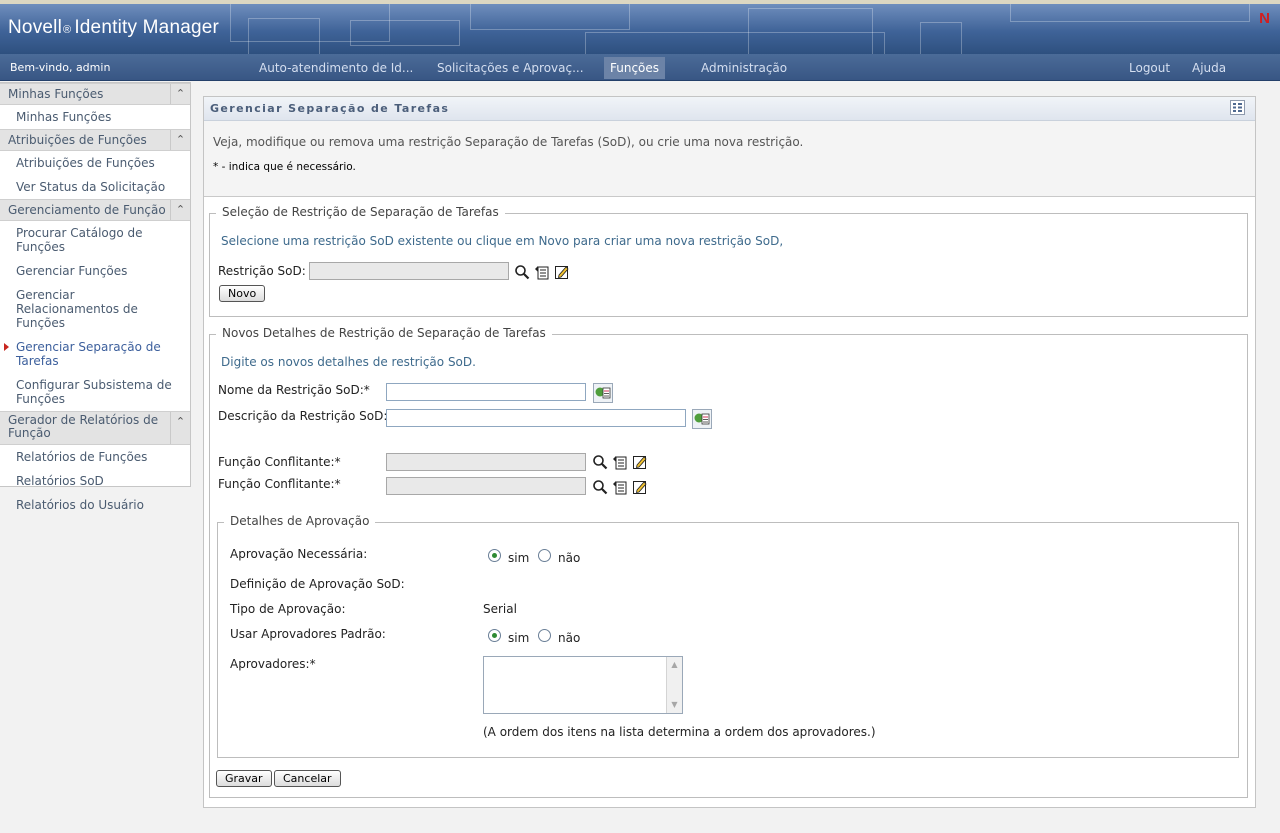 Image resolution: width=1280 pixels, height=833 pixels. I want to click on approval-definition-label: Definição de Aprovação SoD:, so click(317, 584).